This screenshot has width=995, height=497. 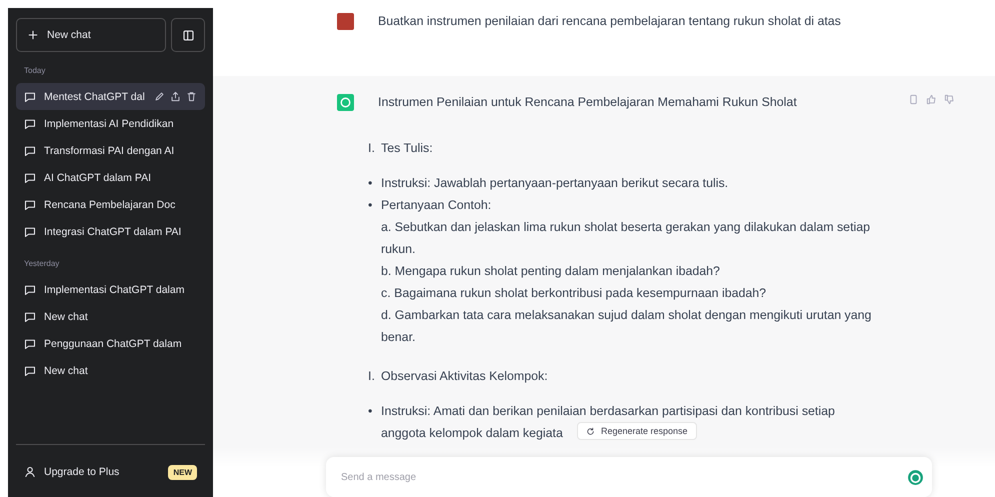 What do you see at coordinates (554, 183) in the screenshot?
I see `bullet-text: Instruksi: Jawablah pertanyaan-pertanyaan berikut secara tulis.` at bounding box center [554, 183].